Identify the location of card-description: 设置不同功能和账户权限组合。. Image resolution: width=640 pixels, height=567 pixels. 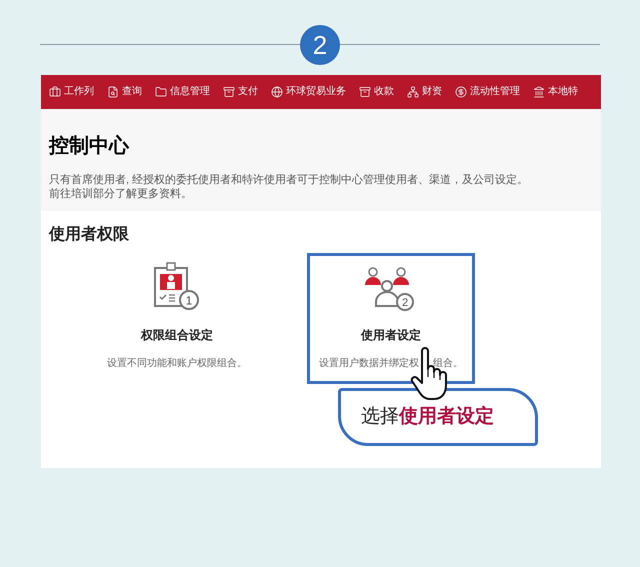
(177, 363).